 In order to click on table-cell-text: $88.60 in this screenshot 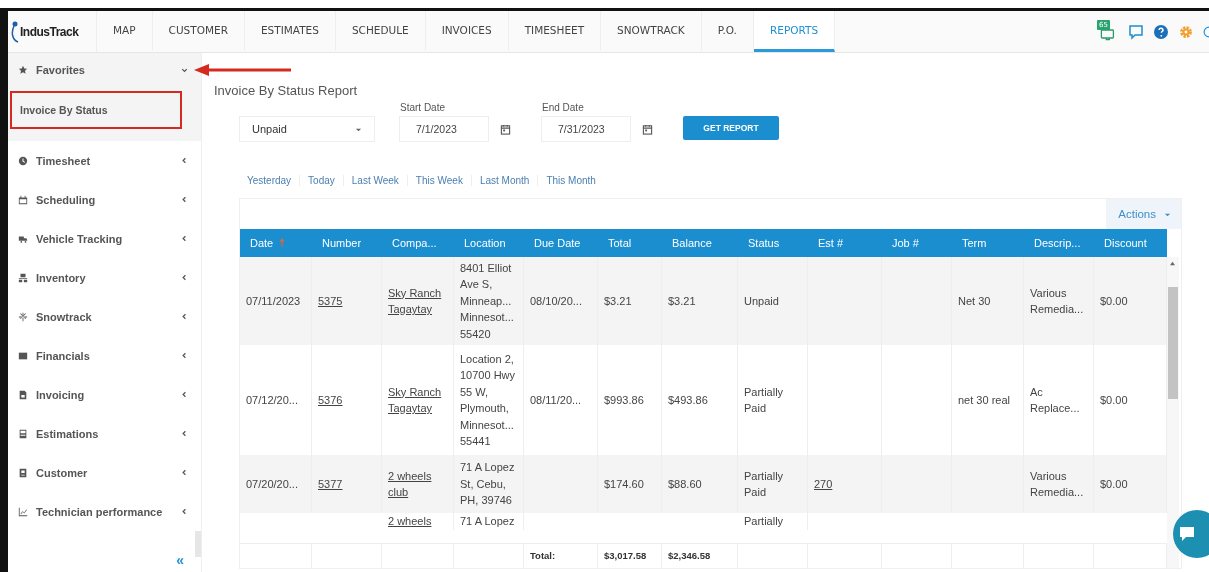, I will do `click(685, 484)`.